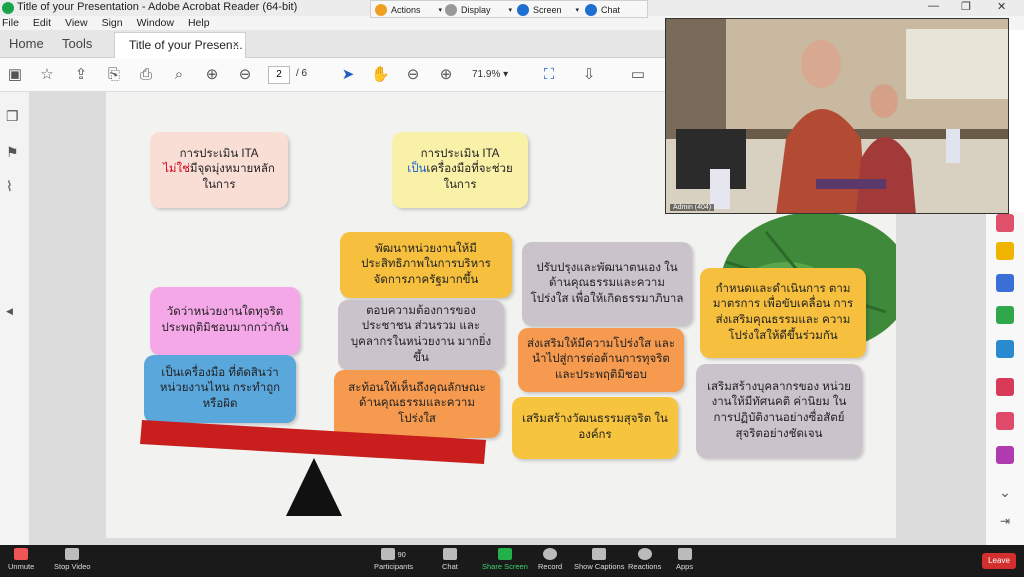 Image resolution: width=1024 pixels, height=577 pixels. What do you see at coordinates (1005, 523) in the screenshot?
I see `collapse-panel-icon: ⇥` at bounding box center [1005, 523].